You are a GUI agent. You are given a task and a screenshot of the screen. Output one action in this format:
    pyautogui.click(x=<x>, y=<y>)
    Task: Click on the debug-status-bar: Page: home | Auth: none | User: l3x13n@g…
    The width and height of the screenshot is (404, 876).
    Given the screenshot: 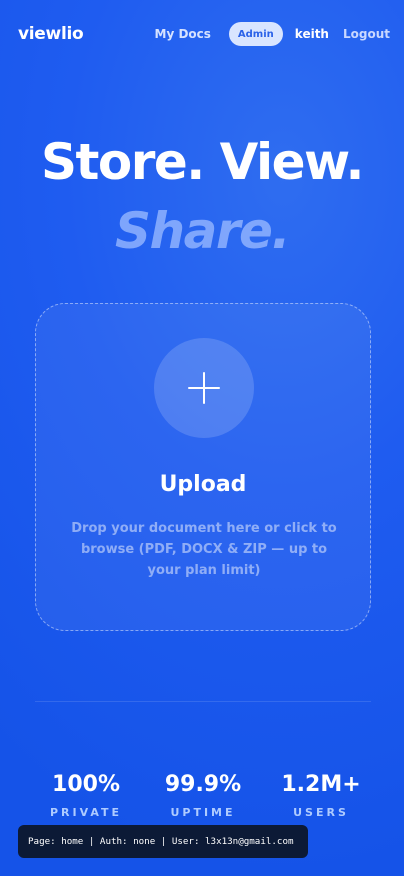 What is the action you would take?
    pyautogui.click(x=163, y=841)
    